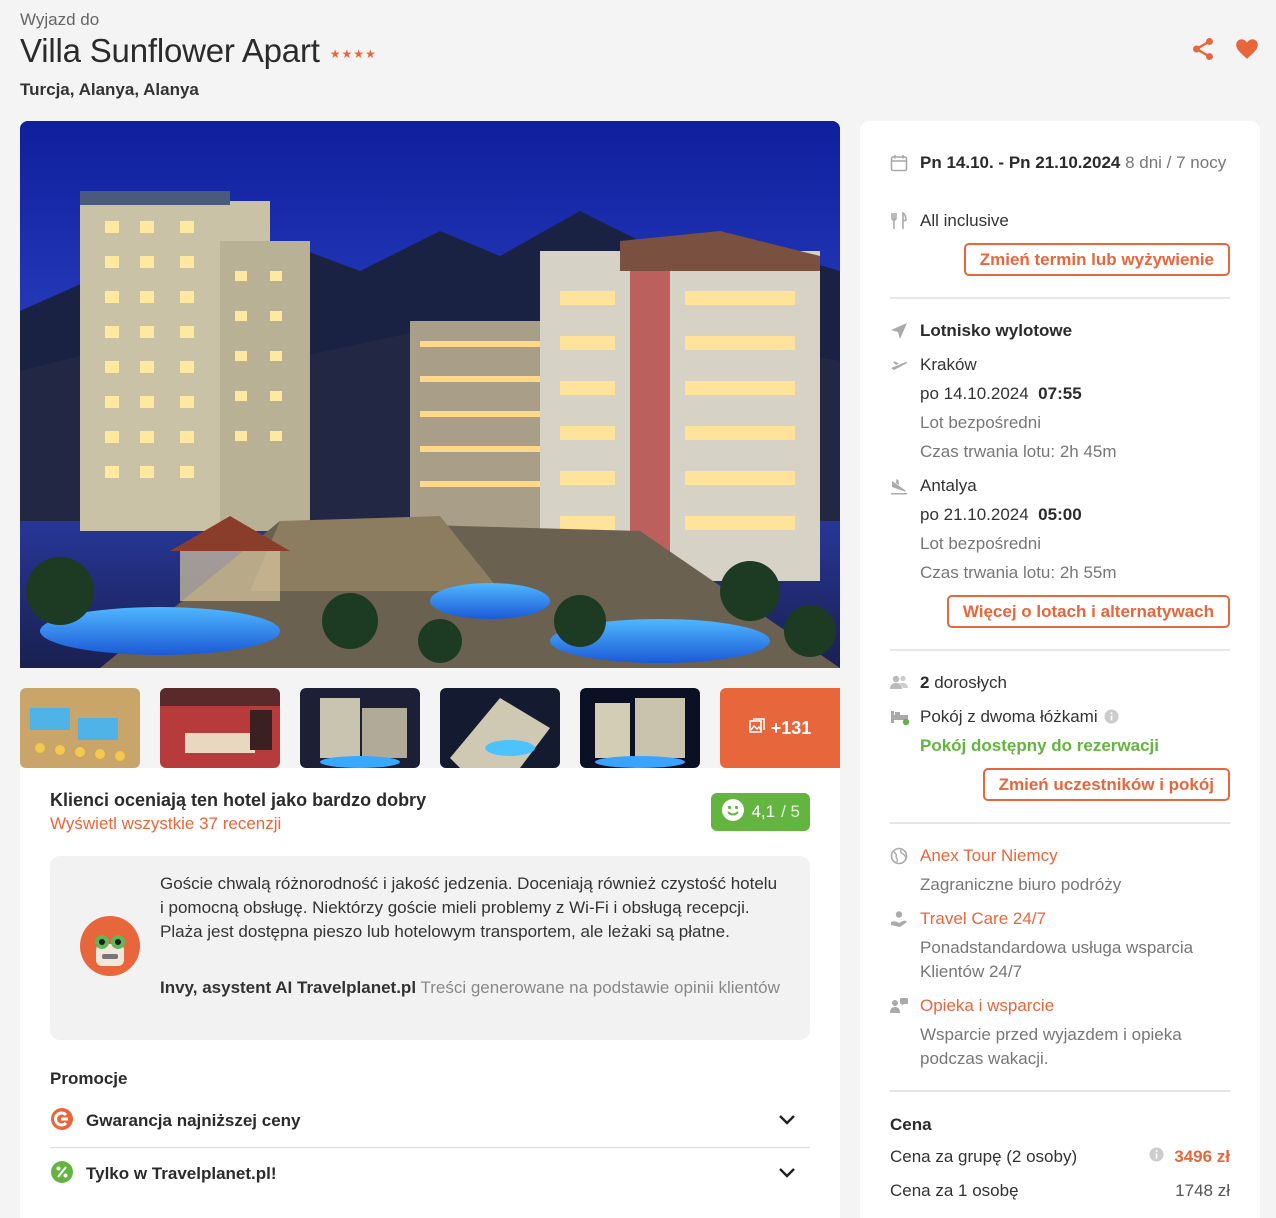 This screenshot has height=1218, width=1276. I want to click on room-availability: Pokój dostępny do rezerwacji, so click(1040, 745).